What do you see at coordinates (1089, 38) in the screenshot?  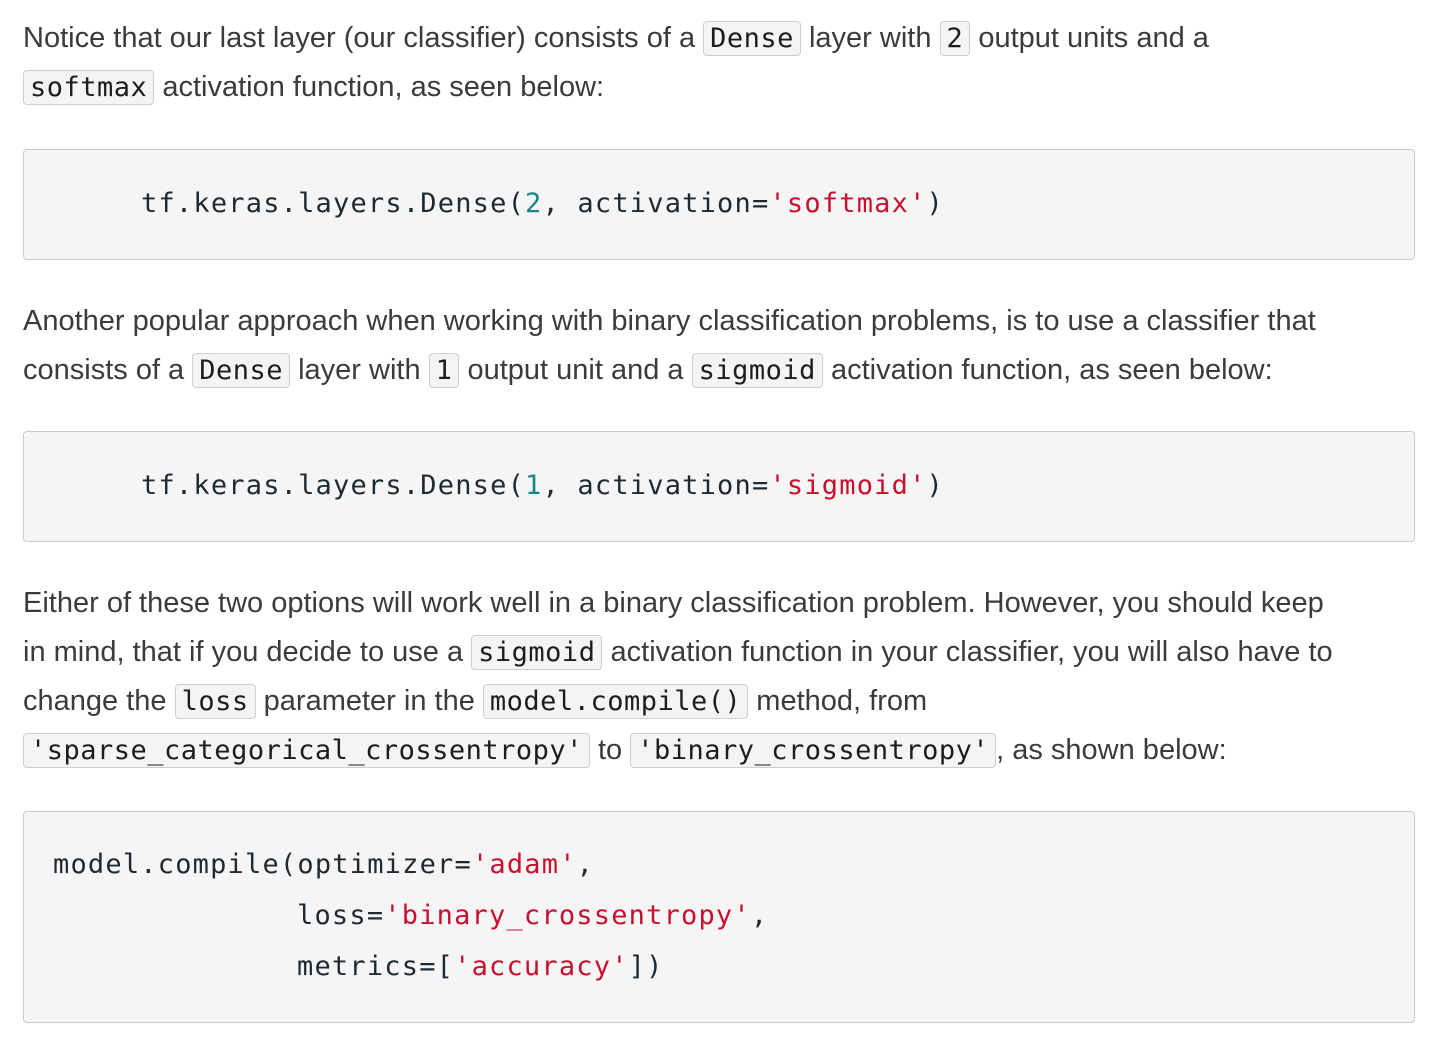 I see `text: output units and a` at bounding box center [1089, 38].